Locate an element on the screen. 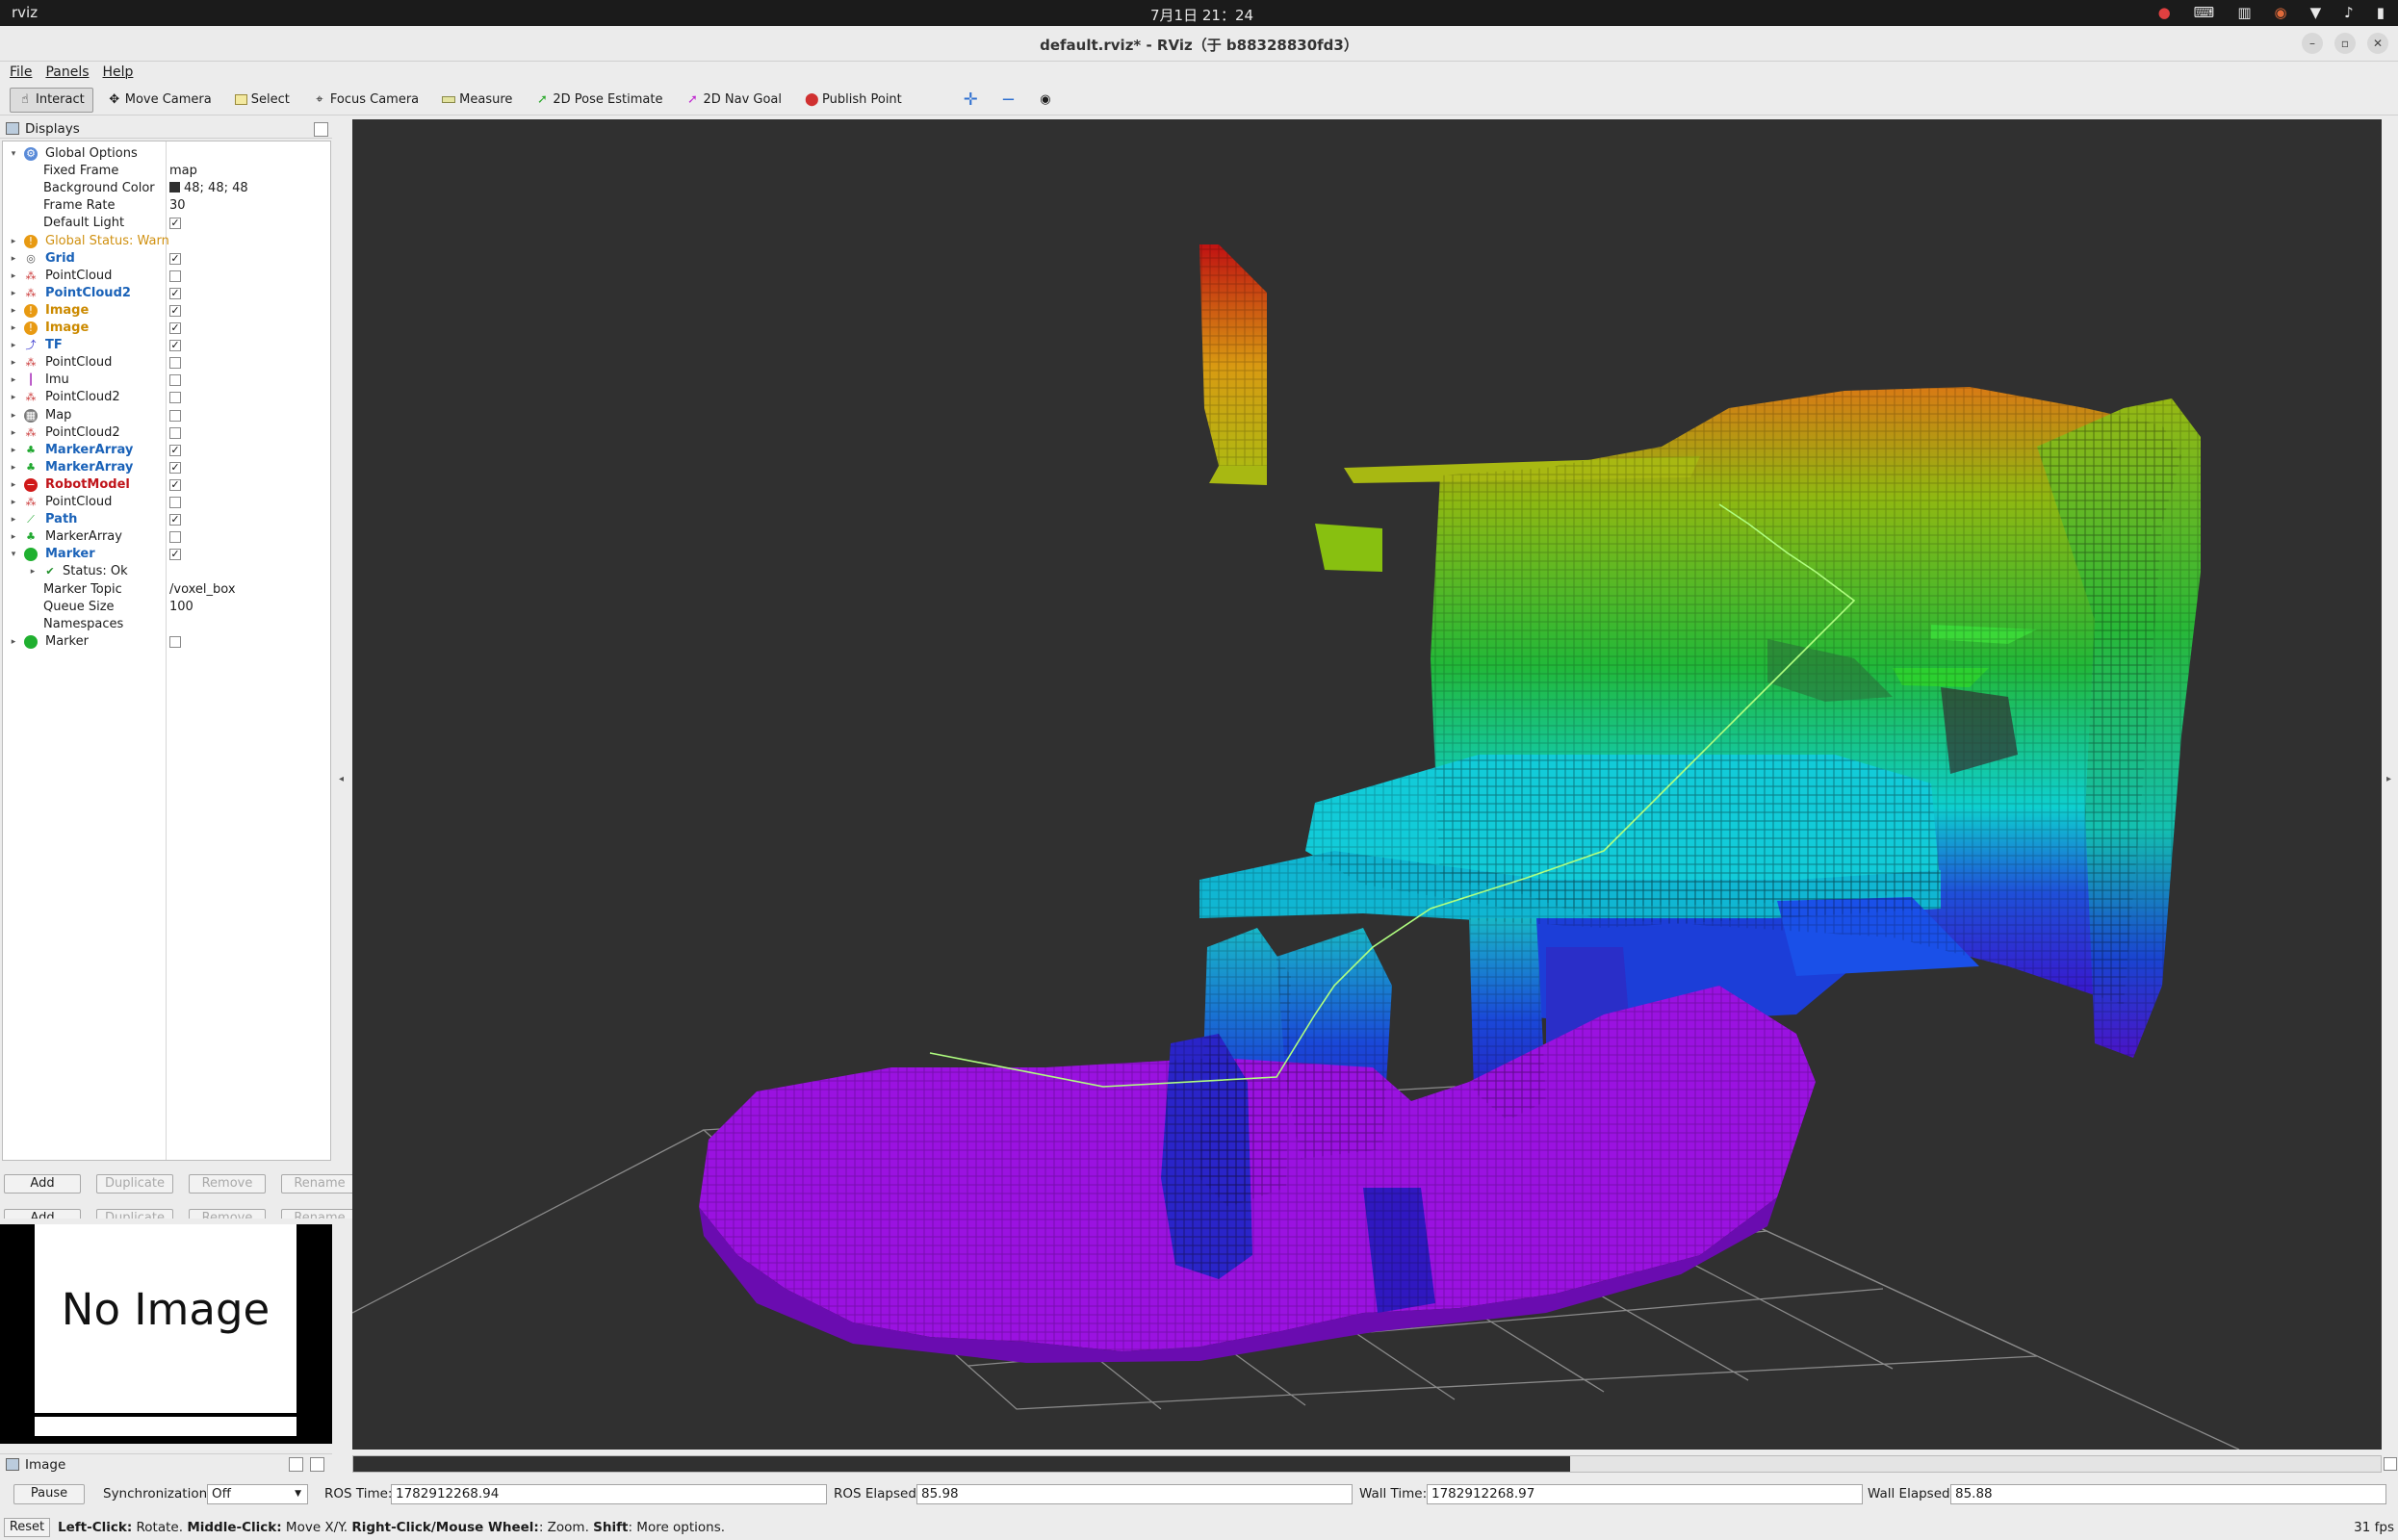  display-row: ▸ − RobotModel ✓ is located at coordinates (166, 485).